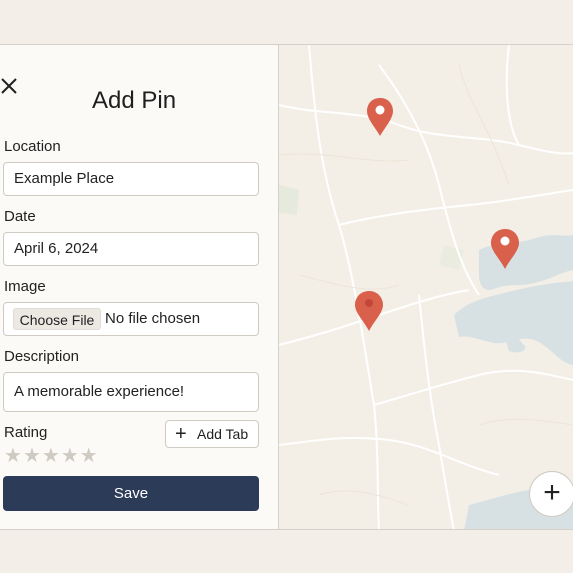 This screenshot has width=573, height=573. Describe the element at coordinates (32, 146) in the screenshot. I see `location-label: Location` at that location.